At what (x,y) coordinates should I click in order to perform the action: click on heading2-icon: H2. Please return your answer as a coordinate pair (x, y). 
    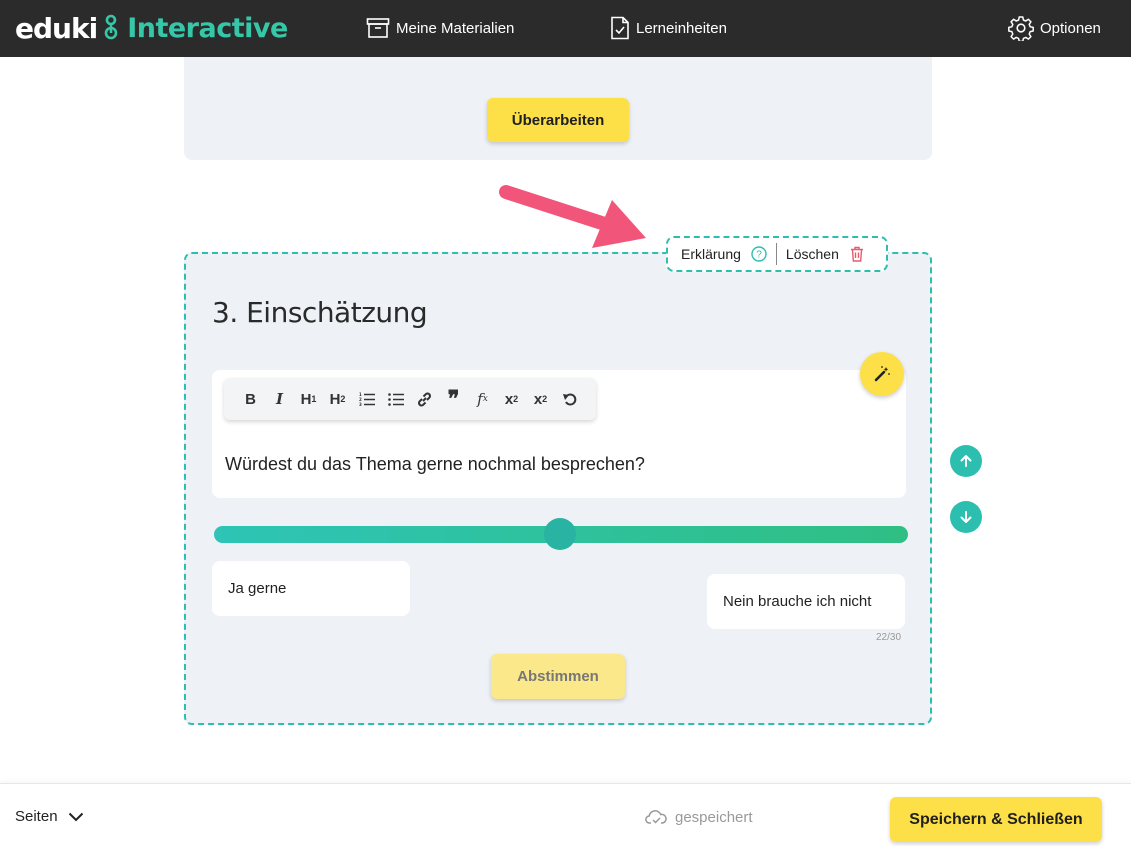
    Looking at the image, I should click on (337, 399).